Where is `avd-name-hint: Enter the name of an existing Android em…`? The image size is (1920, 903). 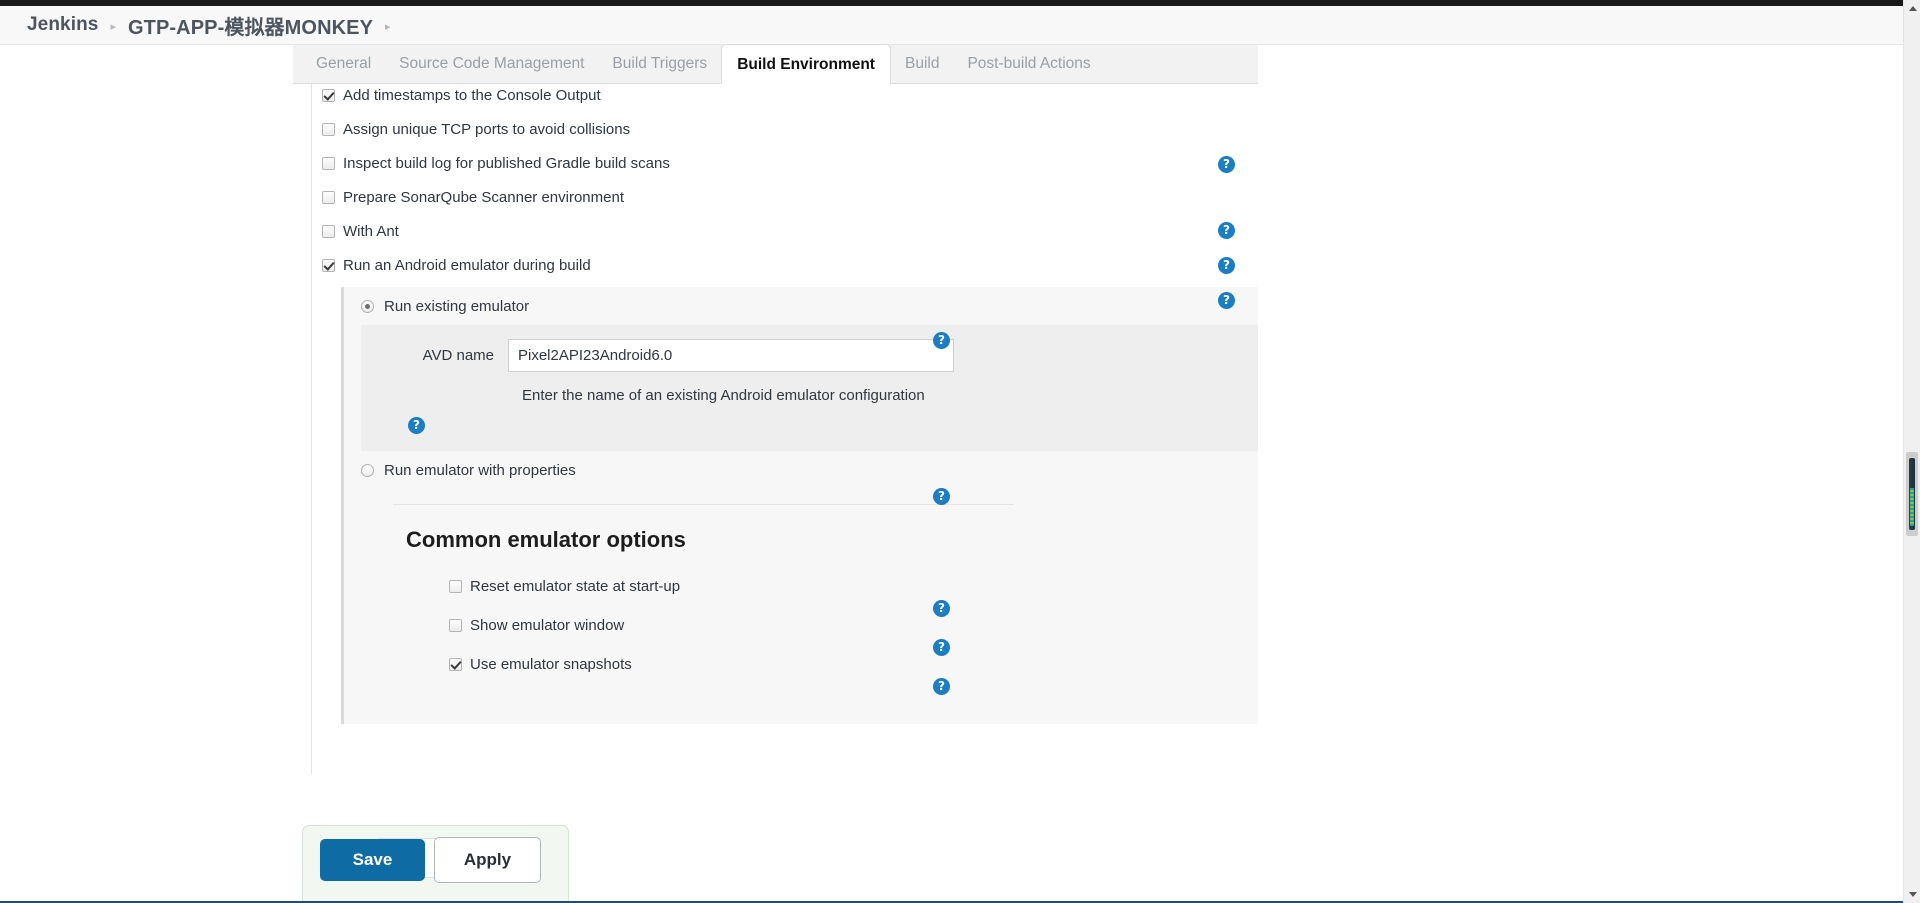
avd-name-hint: Enter the name of an existing Android em… is located at coordinates (723, 395).